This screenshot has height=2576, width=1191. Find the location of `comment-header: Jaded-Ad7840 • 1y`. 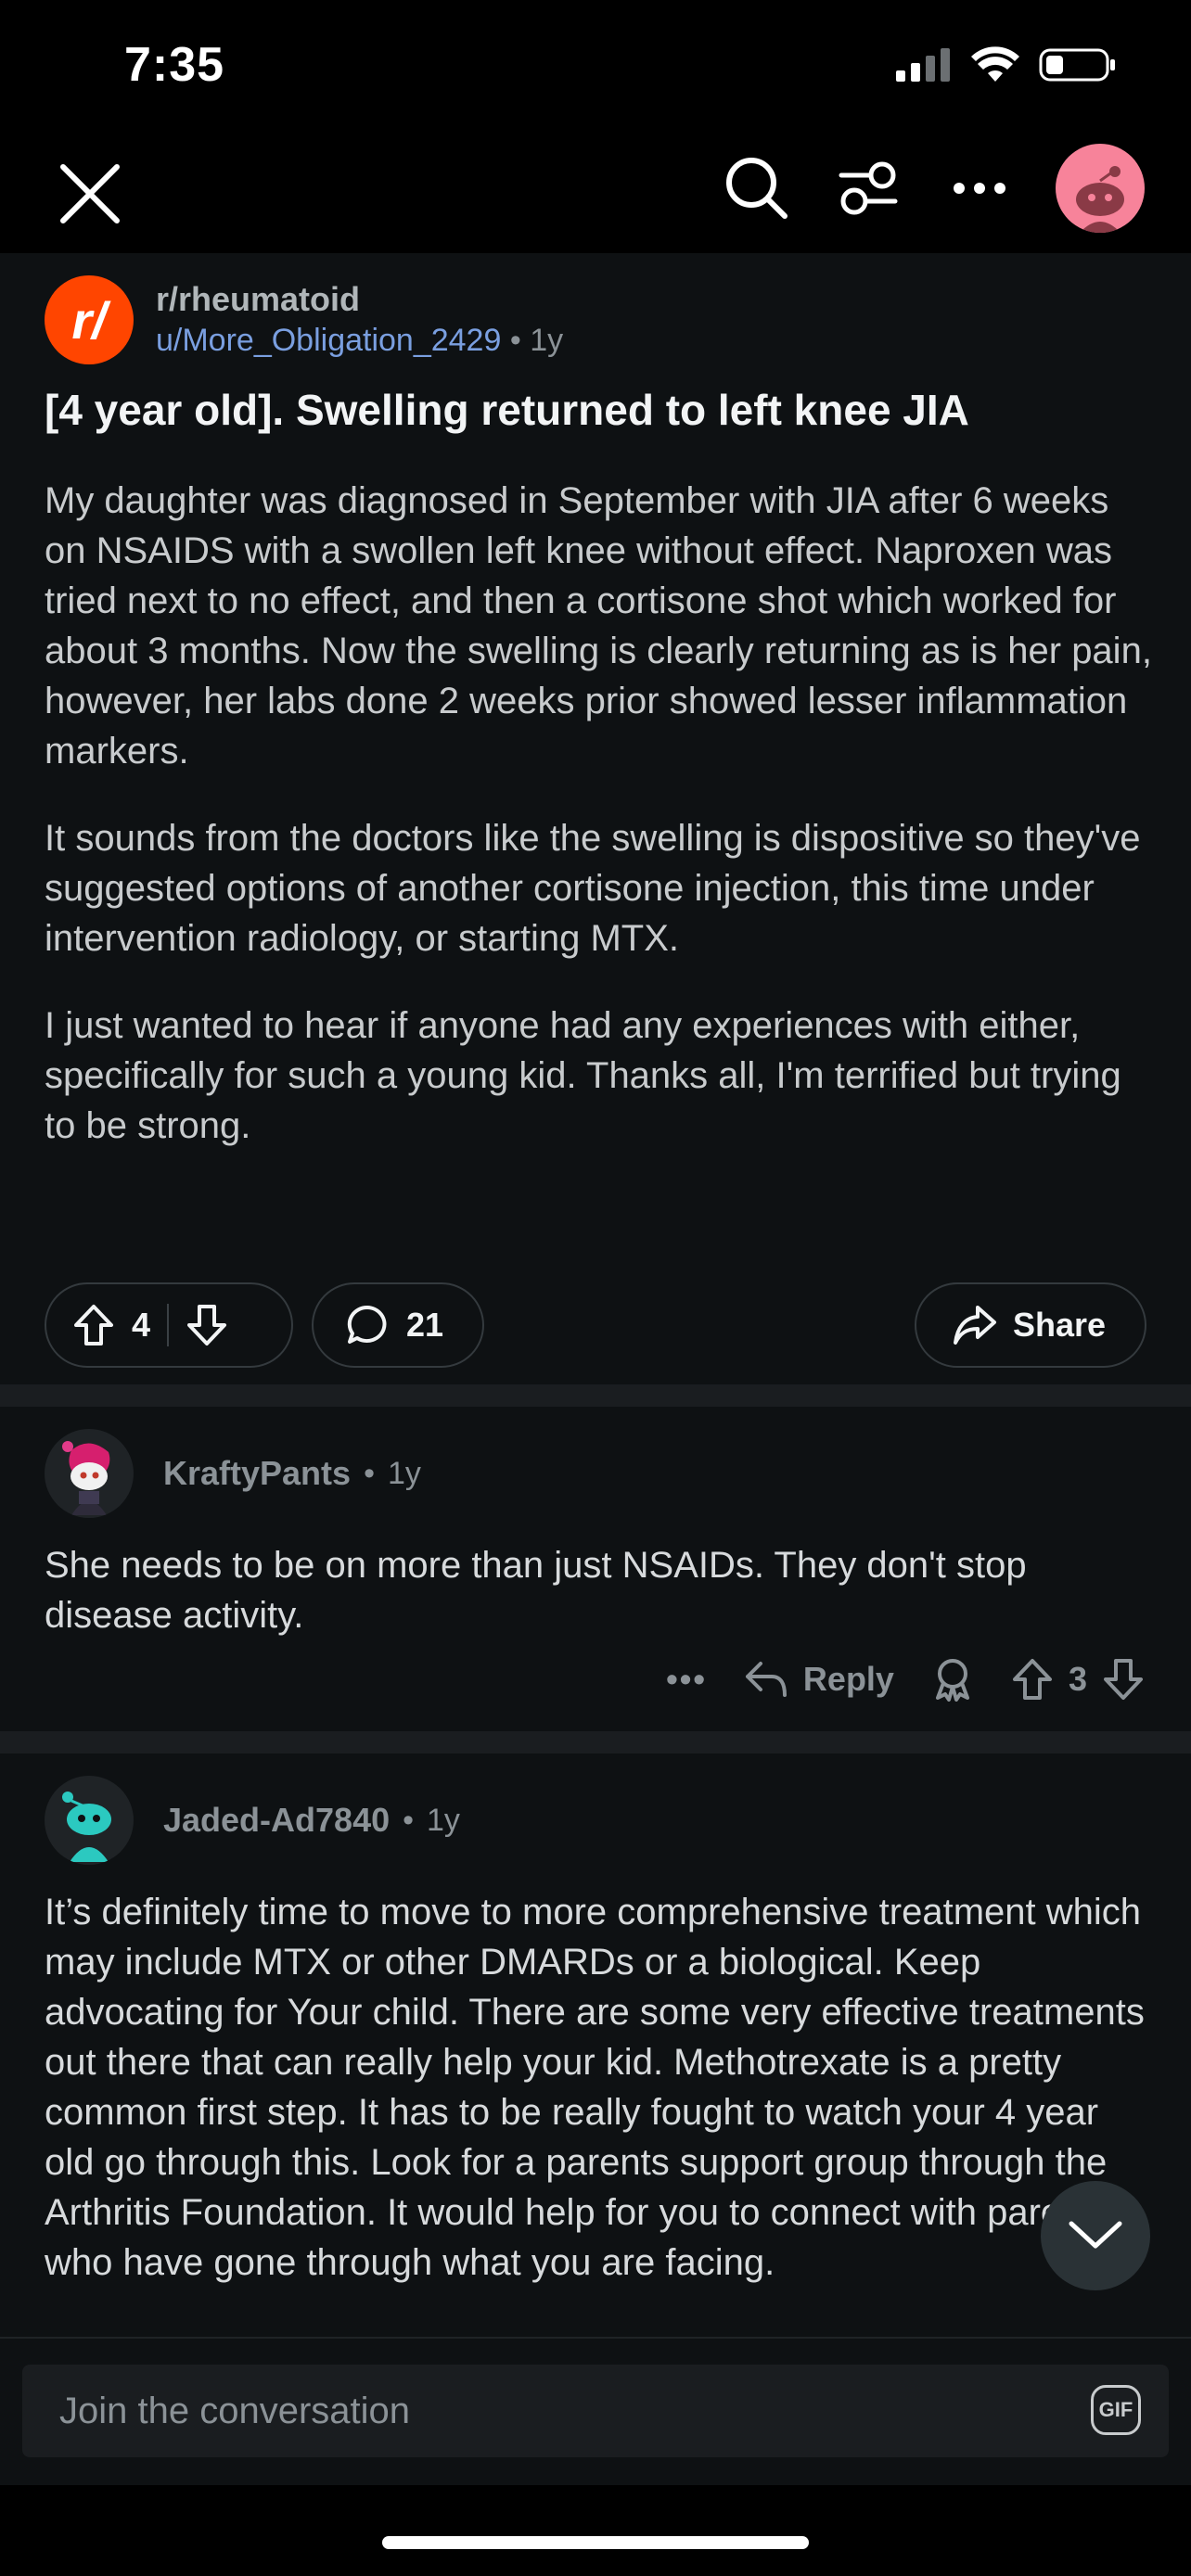

comment-header: Jaded-Ad7840 • 1y is located at coordinates (252, 1820).